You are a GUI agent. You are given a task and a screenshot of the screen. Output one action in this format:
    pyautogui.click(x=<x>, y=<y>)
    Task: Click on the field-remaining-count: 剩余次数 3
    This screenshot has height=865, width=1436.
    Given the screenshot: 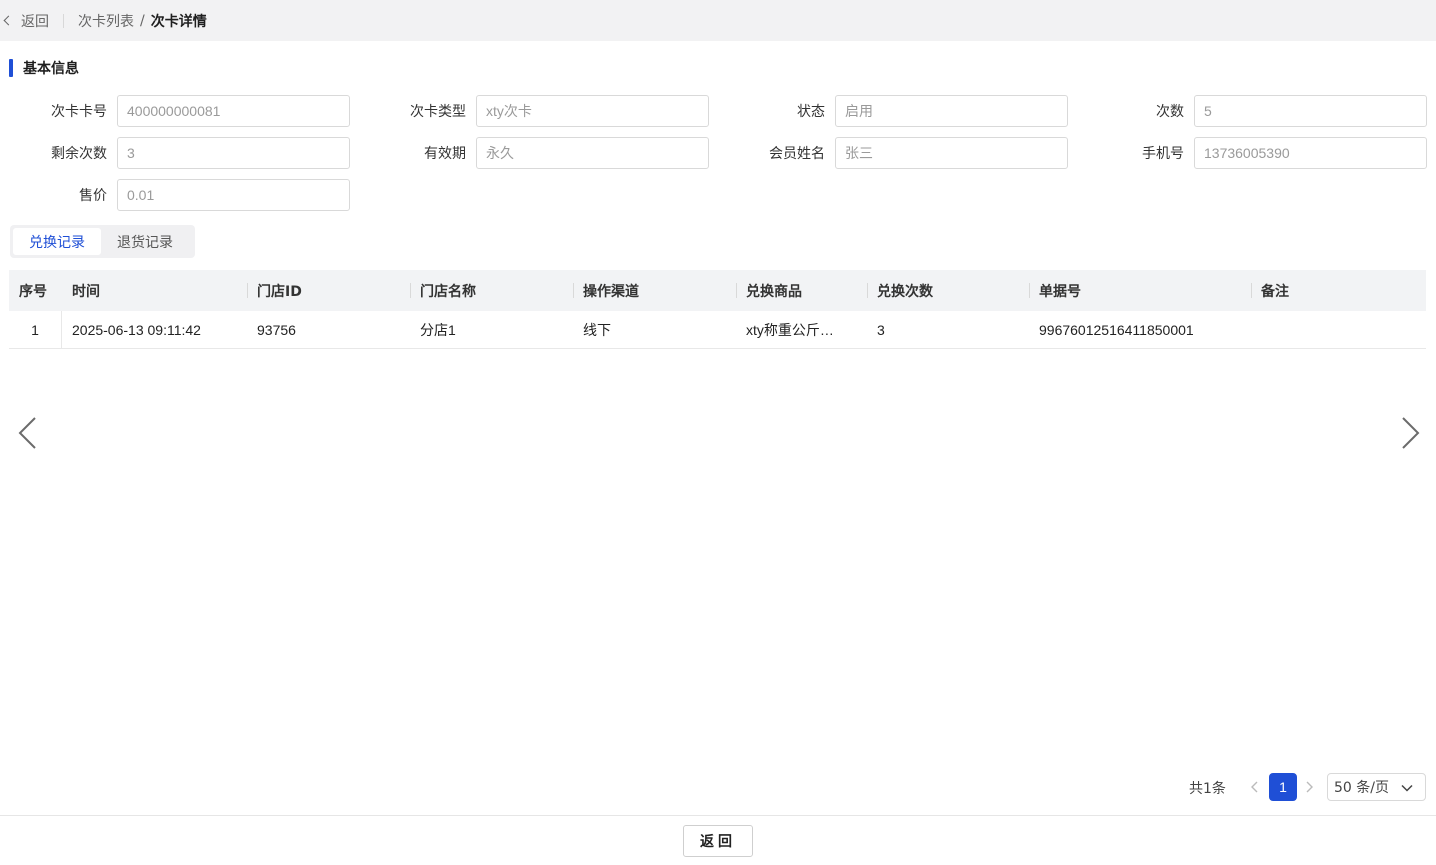 What is the action you would take?
    pyautogui.click(x=179, y=153)
    